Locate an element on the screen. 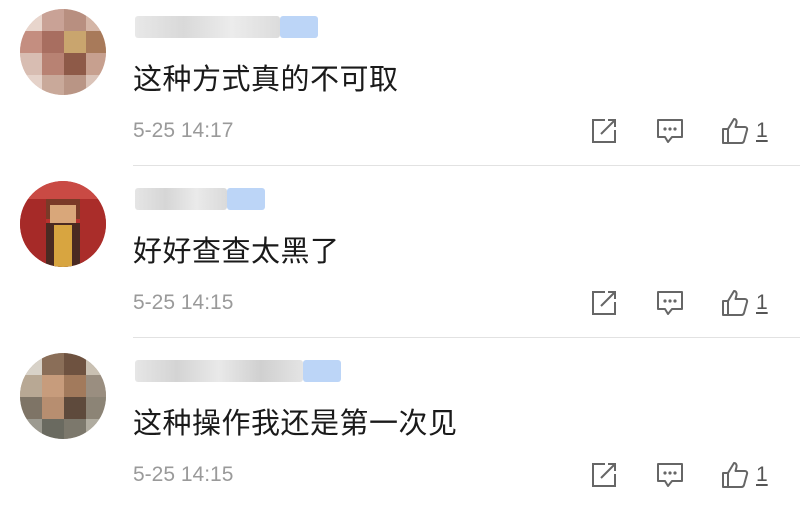  comment-text: 这种方式真的不可取 is located at coordinates (266, 79).